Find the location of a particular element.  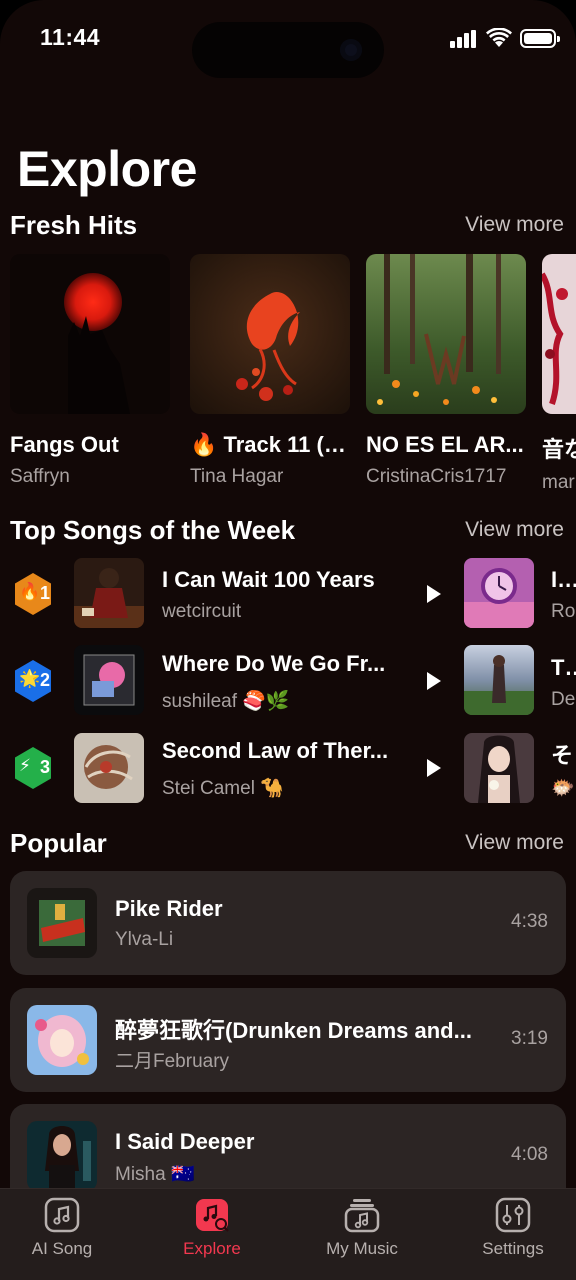

popular-title: Popular is located at coordinates (58, 843).